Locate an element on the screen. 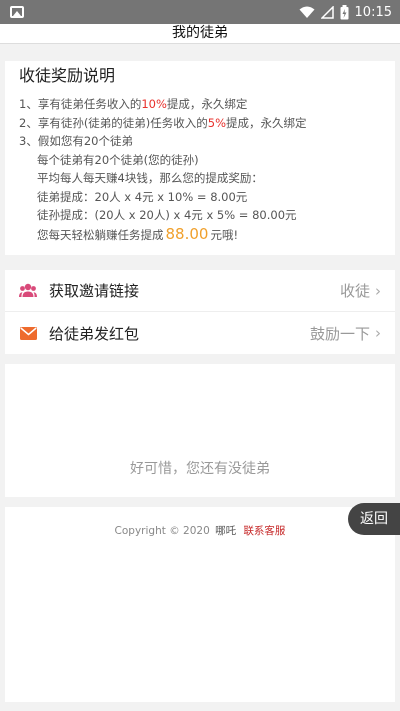  rule-line-2: 2、享有徒孙(徒弟的徒弟)任务收入的5%提成，永久绑定 is located at coordinates (163, 122).